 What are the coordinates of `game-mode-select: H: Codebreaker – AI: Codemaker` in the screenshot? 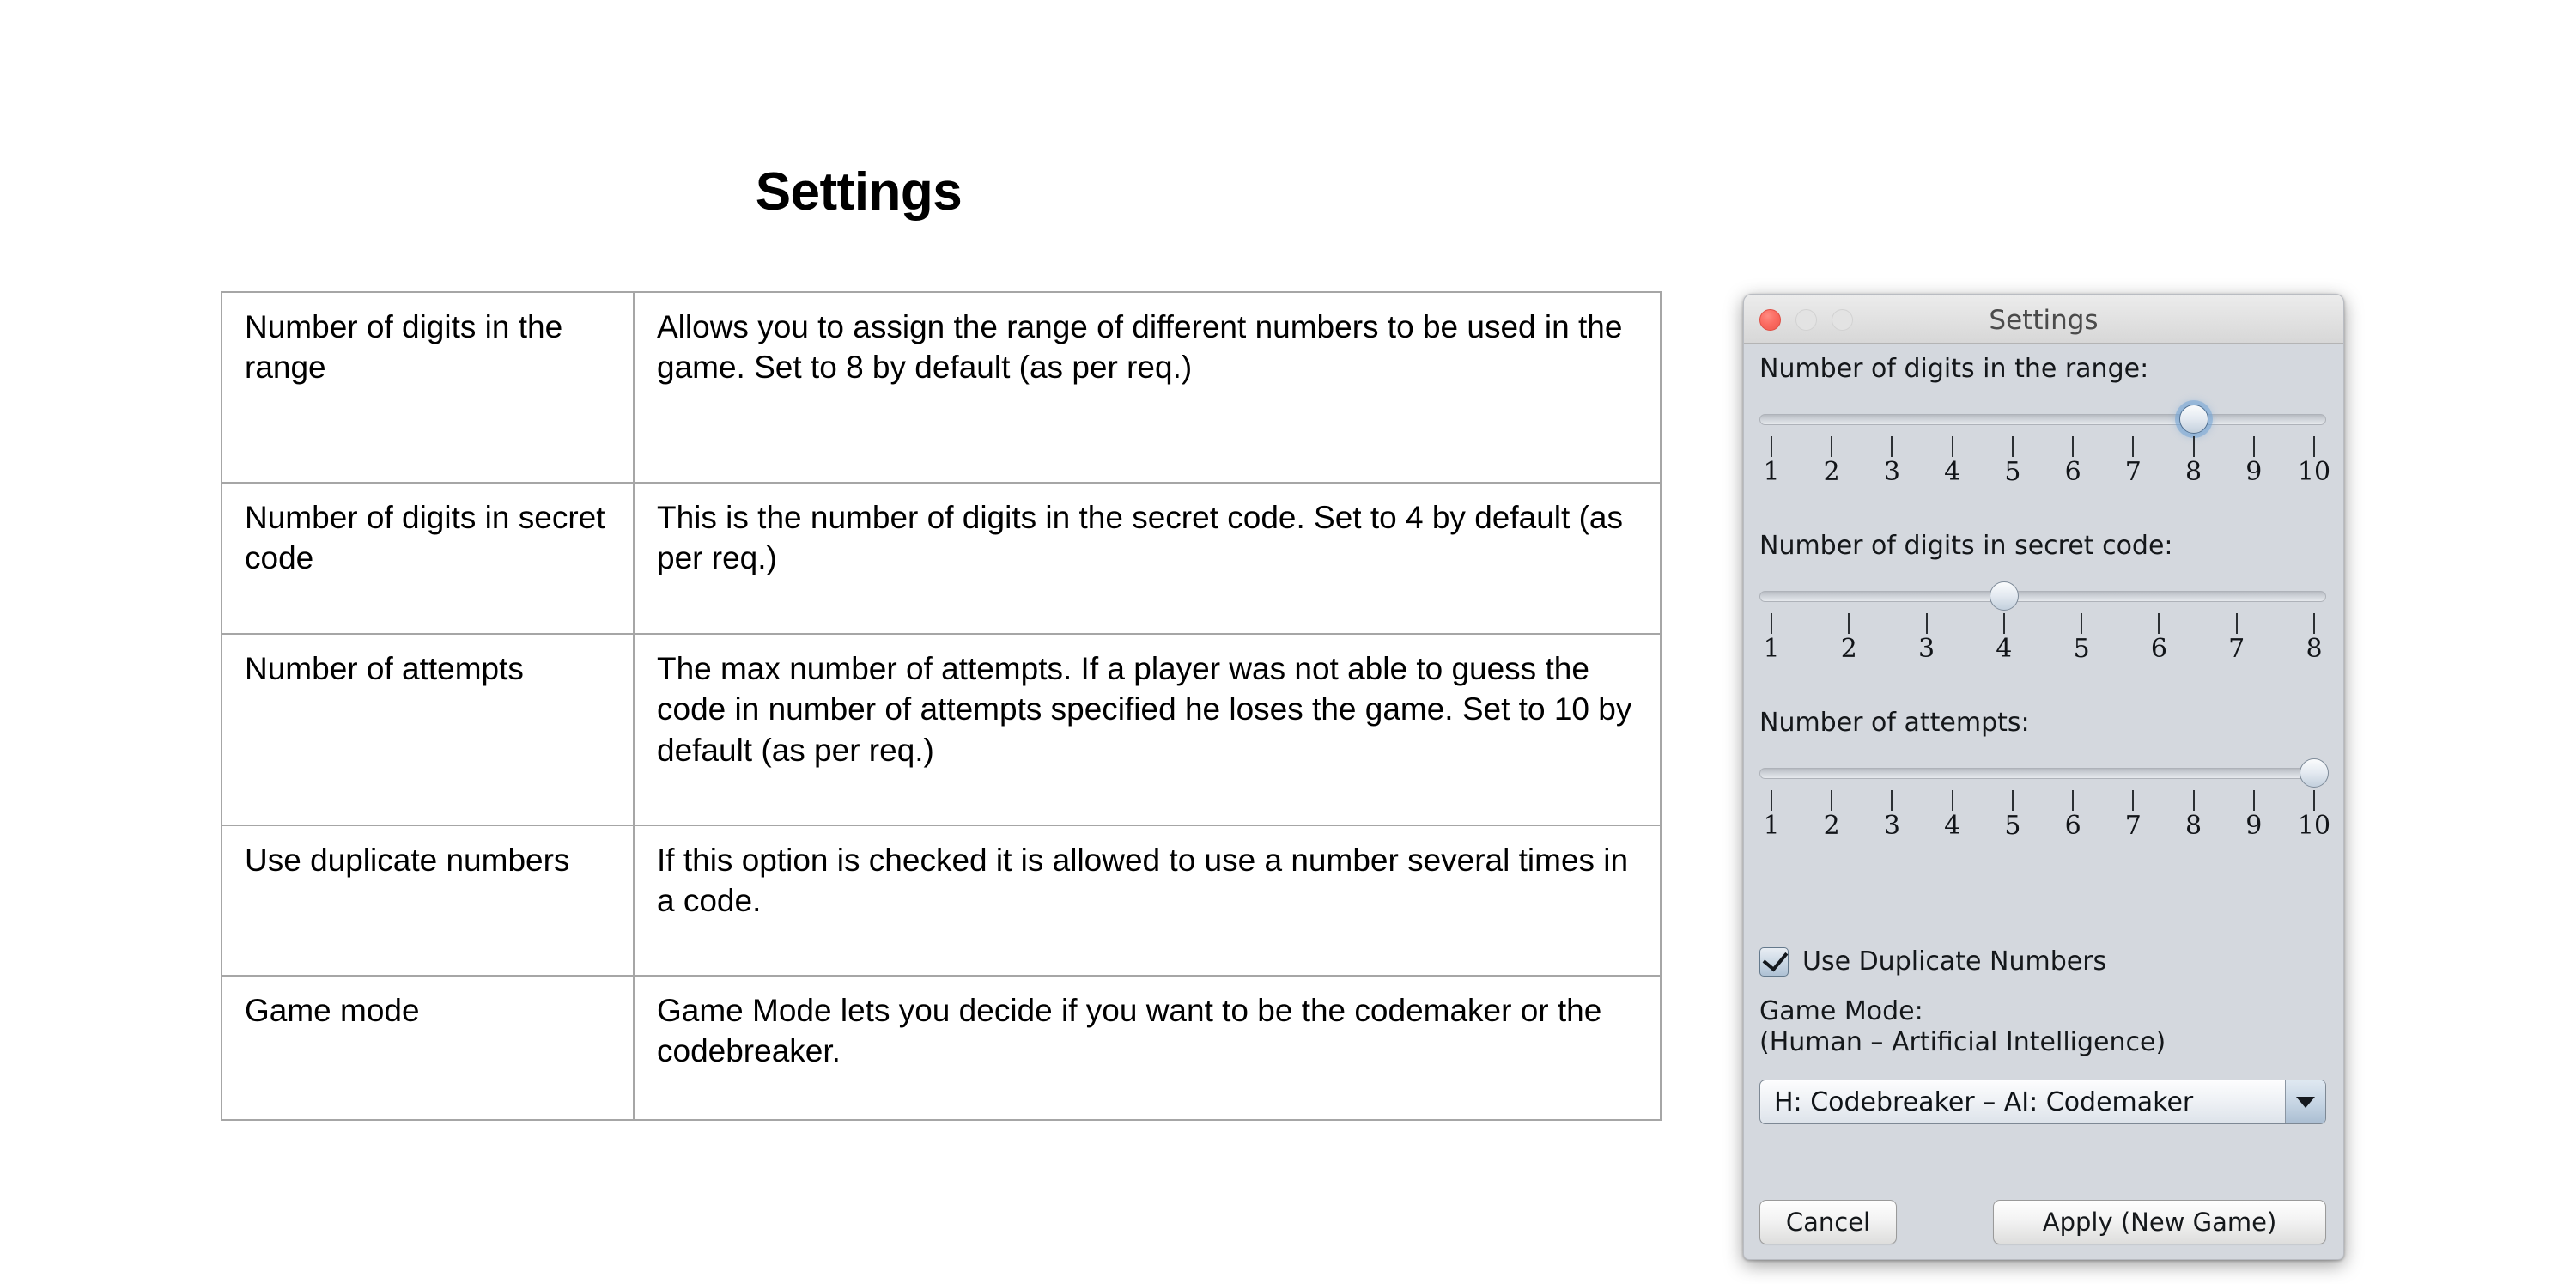 It's located at (2042, 1102).